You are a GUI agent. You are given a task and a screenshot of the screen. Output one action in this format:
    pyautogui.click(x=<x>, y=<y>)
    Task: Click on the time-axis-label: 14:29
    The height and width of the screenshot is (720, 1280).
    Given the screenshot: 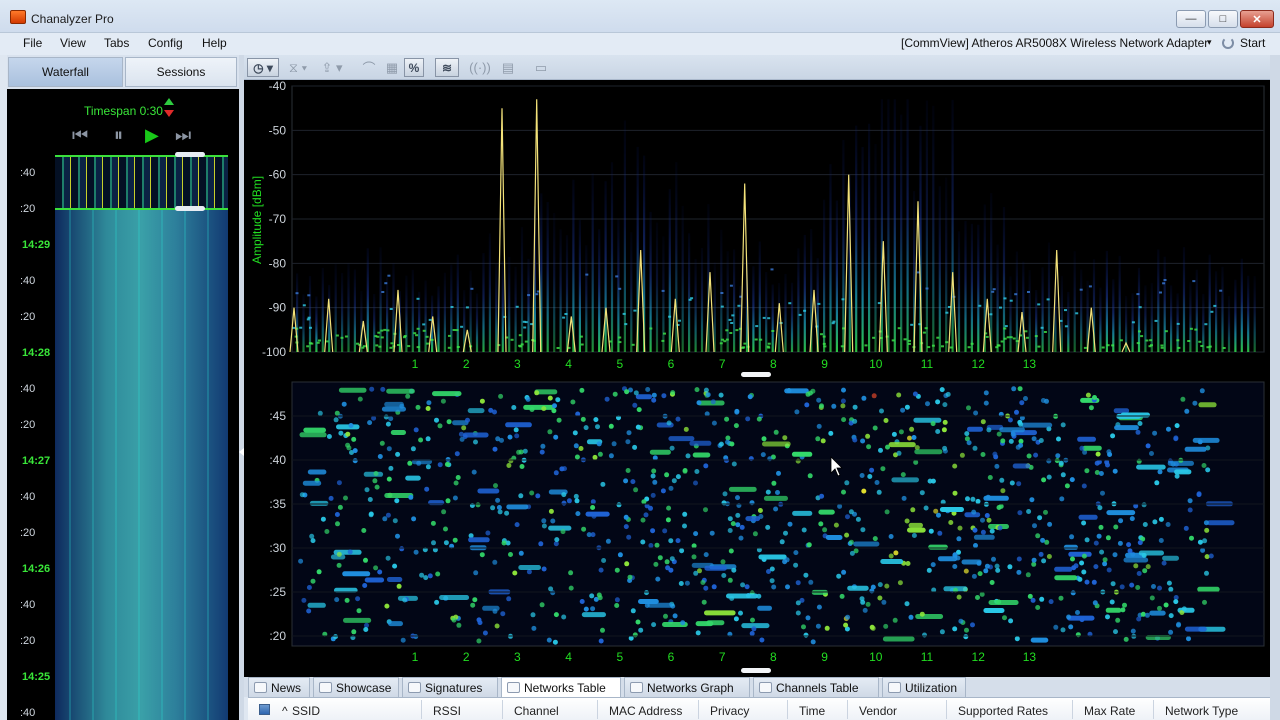 What is the action you would take?
    pyautogui.click(x=36, y=245)
    